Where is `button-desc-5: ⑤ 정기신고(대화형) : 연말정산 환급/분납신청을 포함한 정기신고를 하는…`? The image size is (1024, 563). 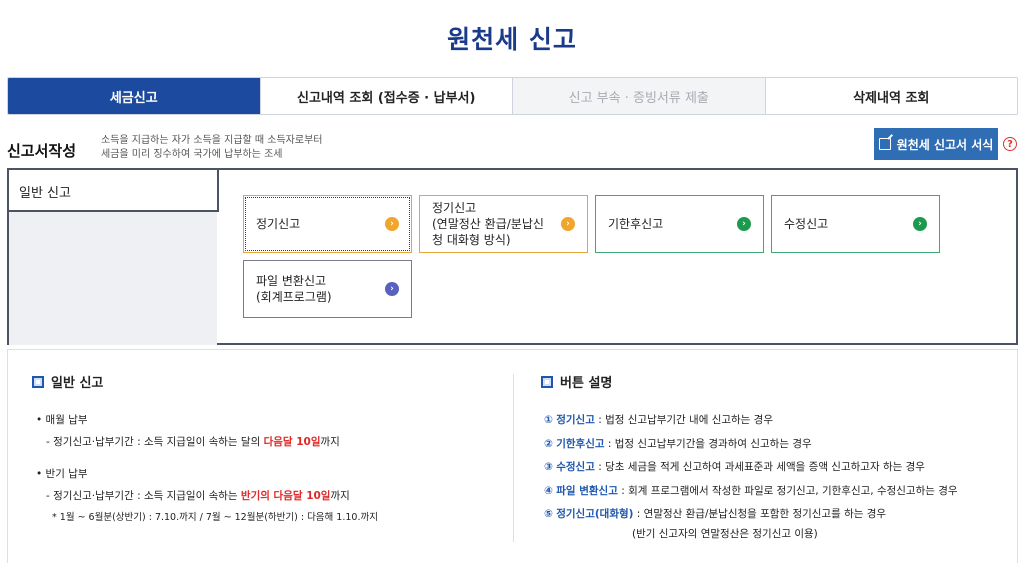 button-desc-5: ⑤ 정기신고(대화형) : 연말정산 환급/분납신청을 포함한 정기신고를 하는… is located at coordinates (715, 513).